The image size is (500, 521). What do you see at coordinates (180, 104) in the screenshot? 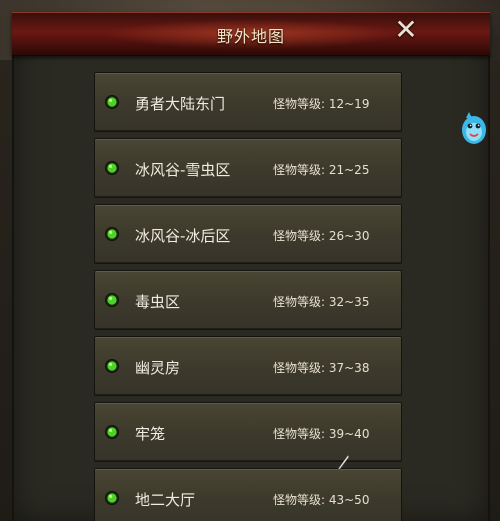
I see `map-name: 勇者大陆东门` at bounding box center [180, 104].